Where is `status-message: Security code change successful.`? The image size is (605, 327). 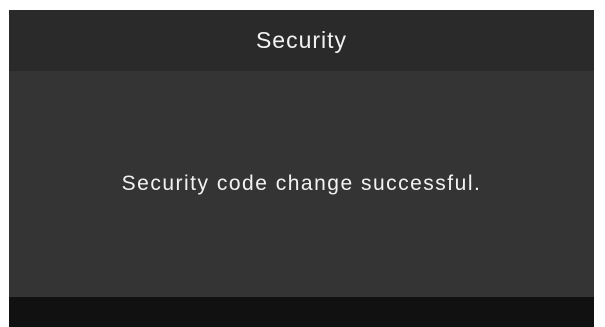 status-message: Security code change successful. is located at coordinates (301, 183).